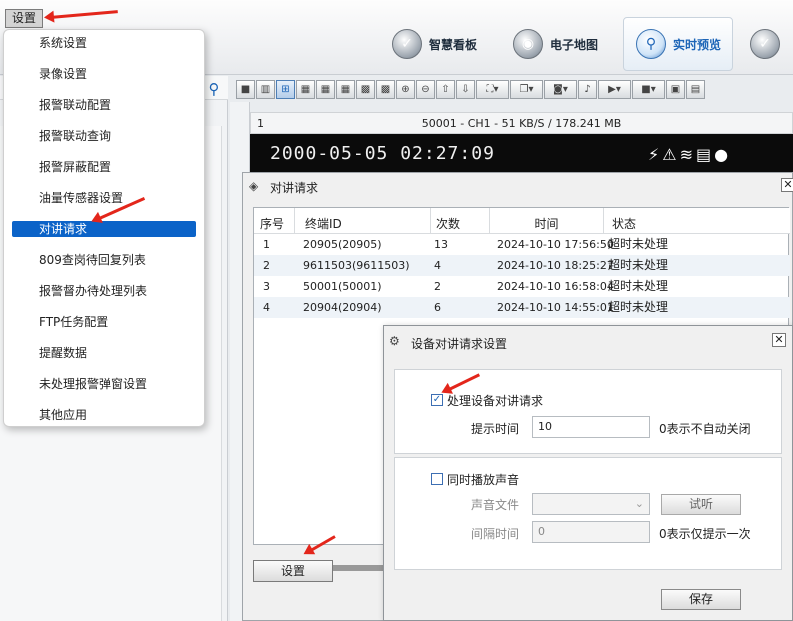  What do you see at coordinates (385, 89) in the screenshot?
I see `layout-25-icon: ▩` at bounding box center [385, 89].